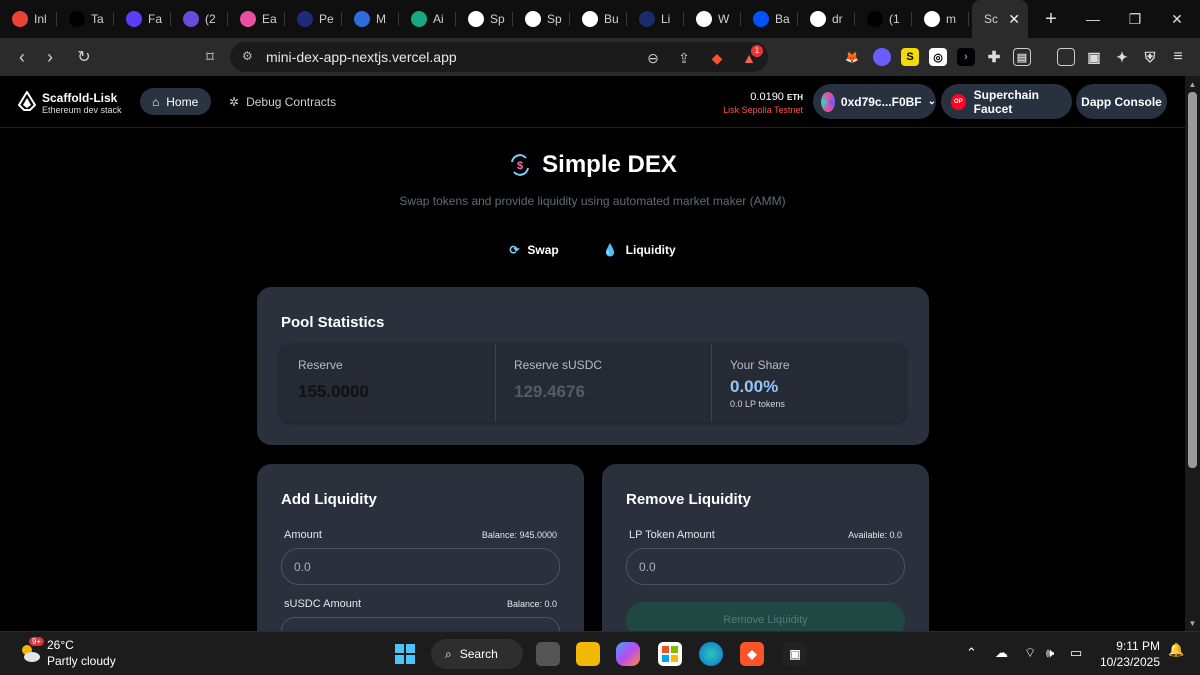  What do you see at coordinates (1150, 57) in the screenshot?
I see `vpn-icon: ⛨` at bounding box center [1150, 57].